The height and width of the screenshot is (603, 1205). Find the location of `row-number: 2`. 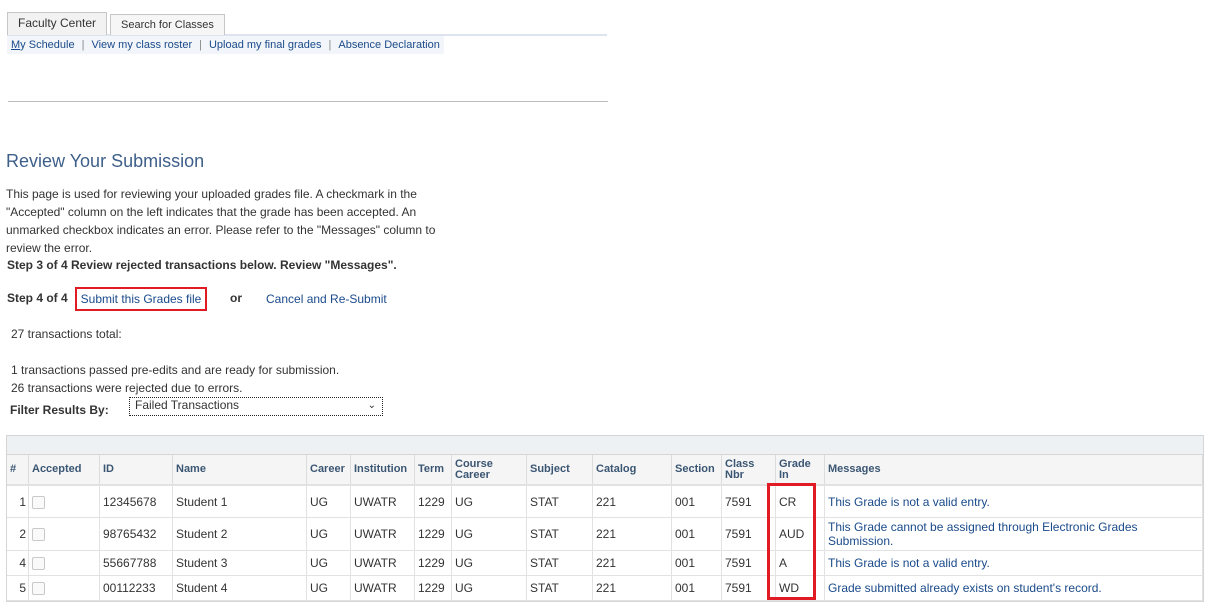

row-number: 2 is located at coordinates (18, 534).